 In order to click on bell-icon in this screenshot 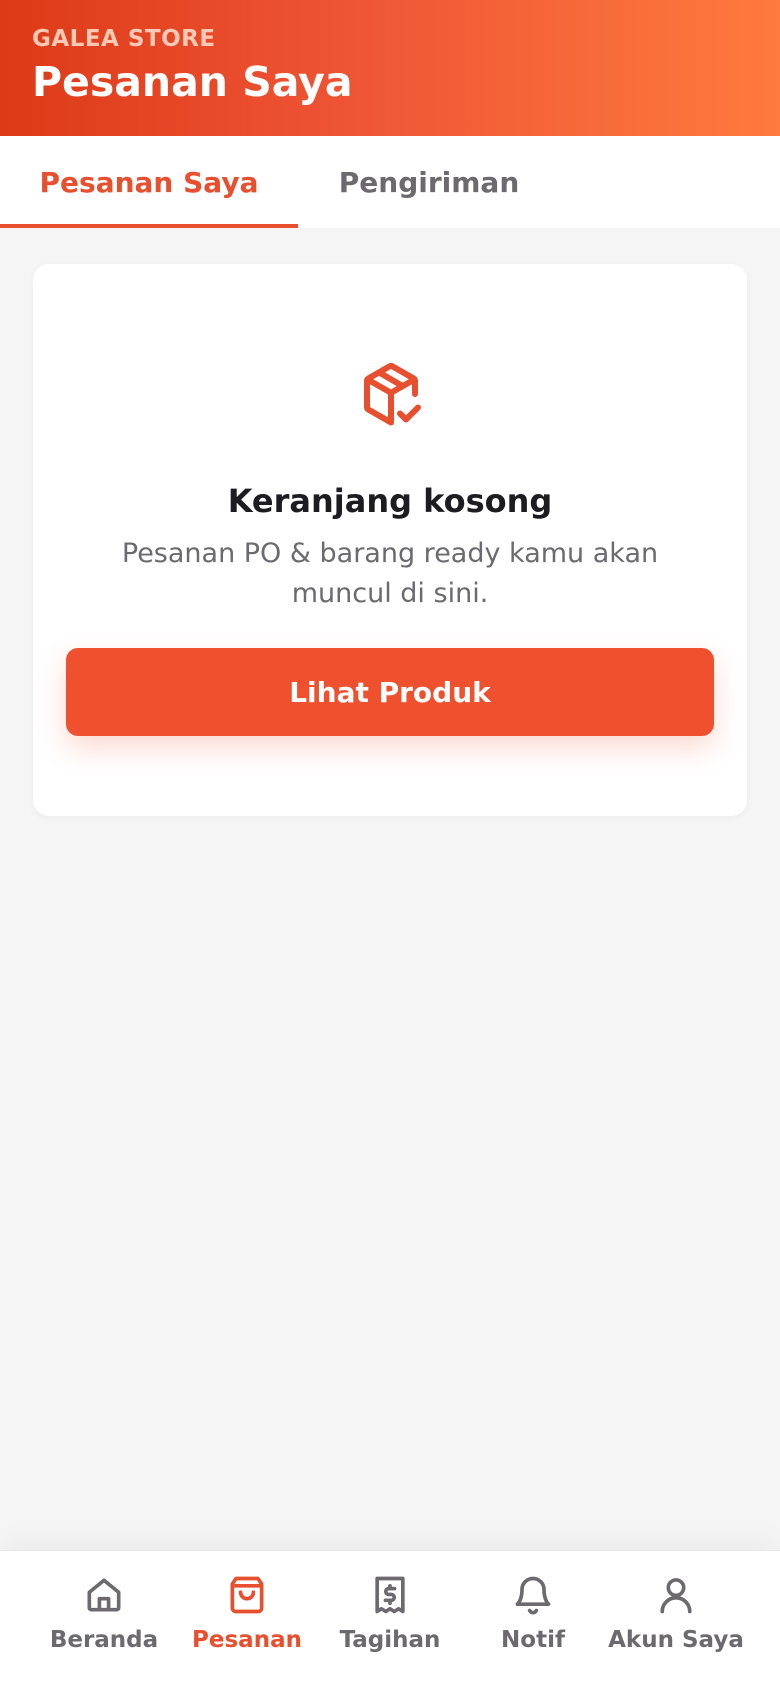, I will do `click(533, 1595)`.